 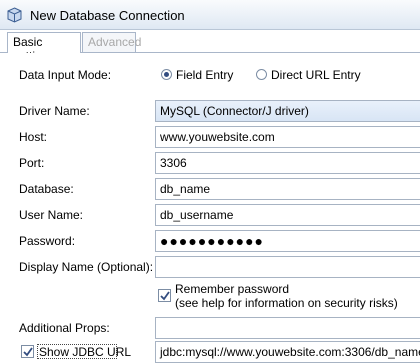 I want to click on direct-url-radio, so click(x=261, y=74).